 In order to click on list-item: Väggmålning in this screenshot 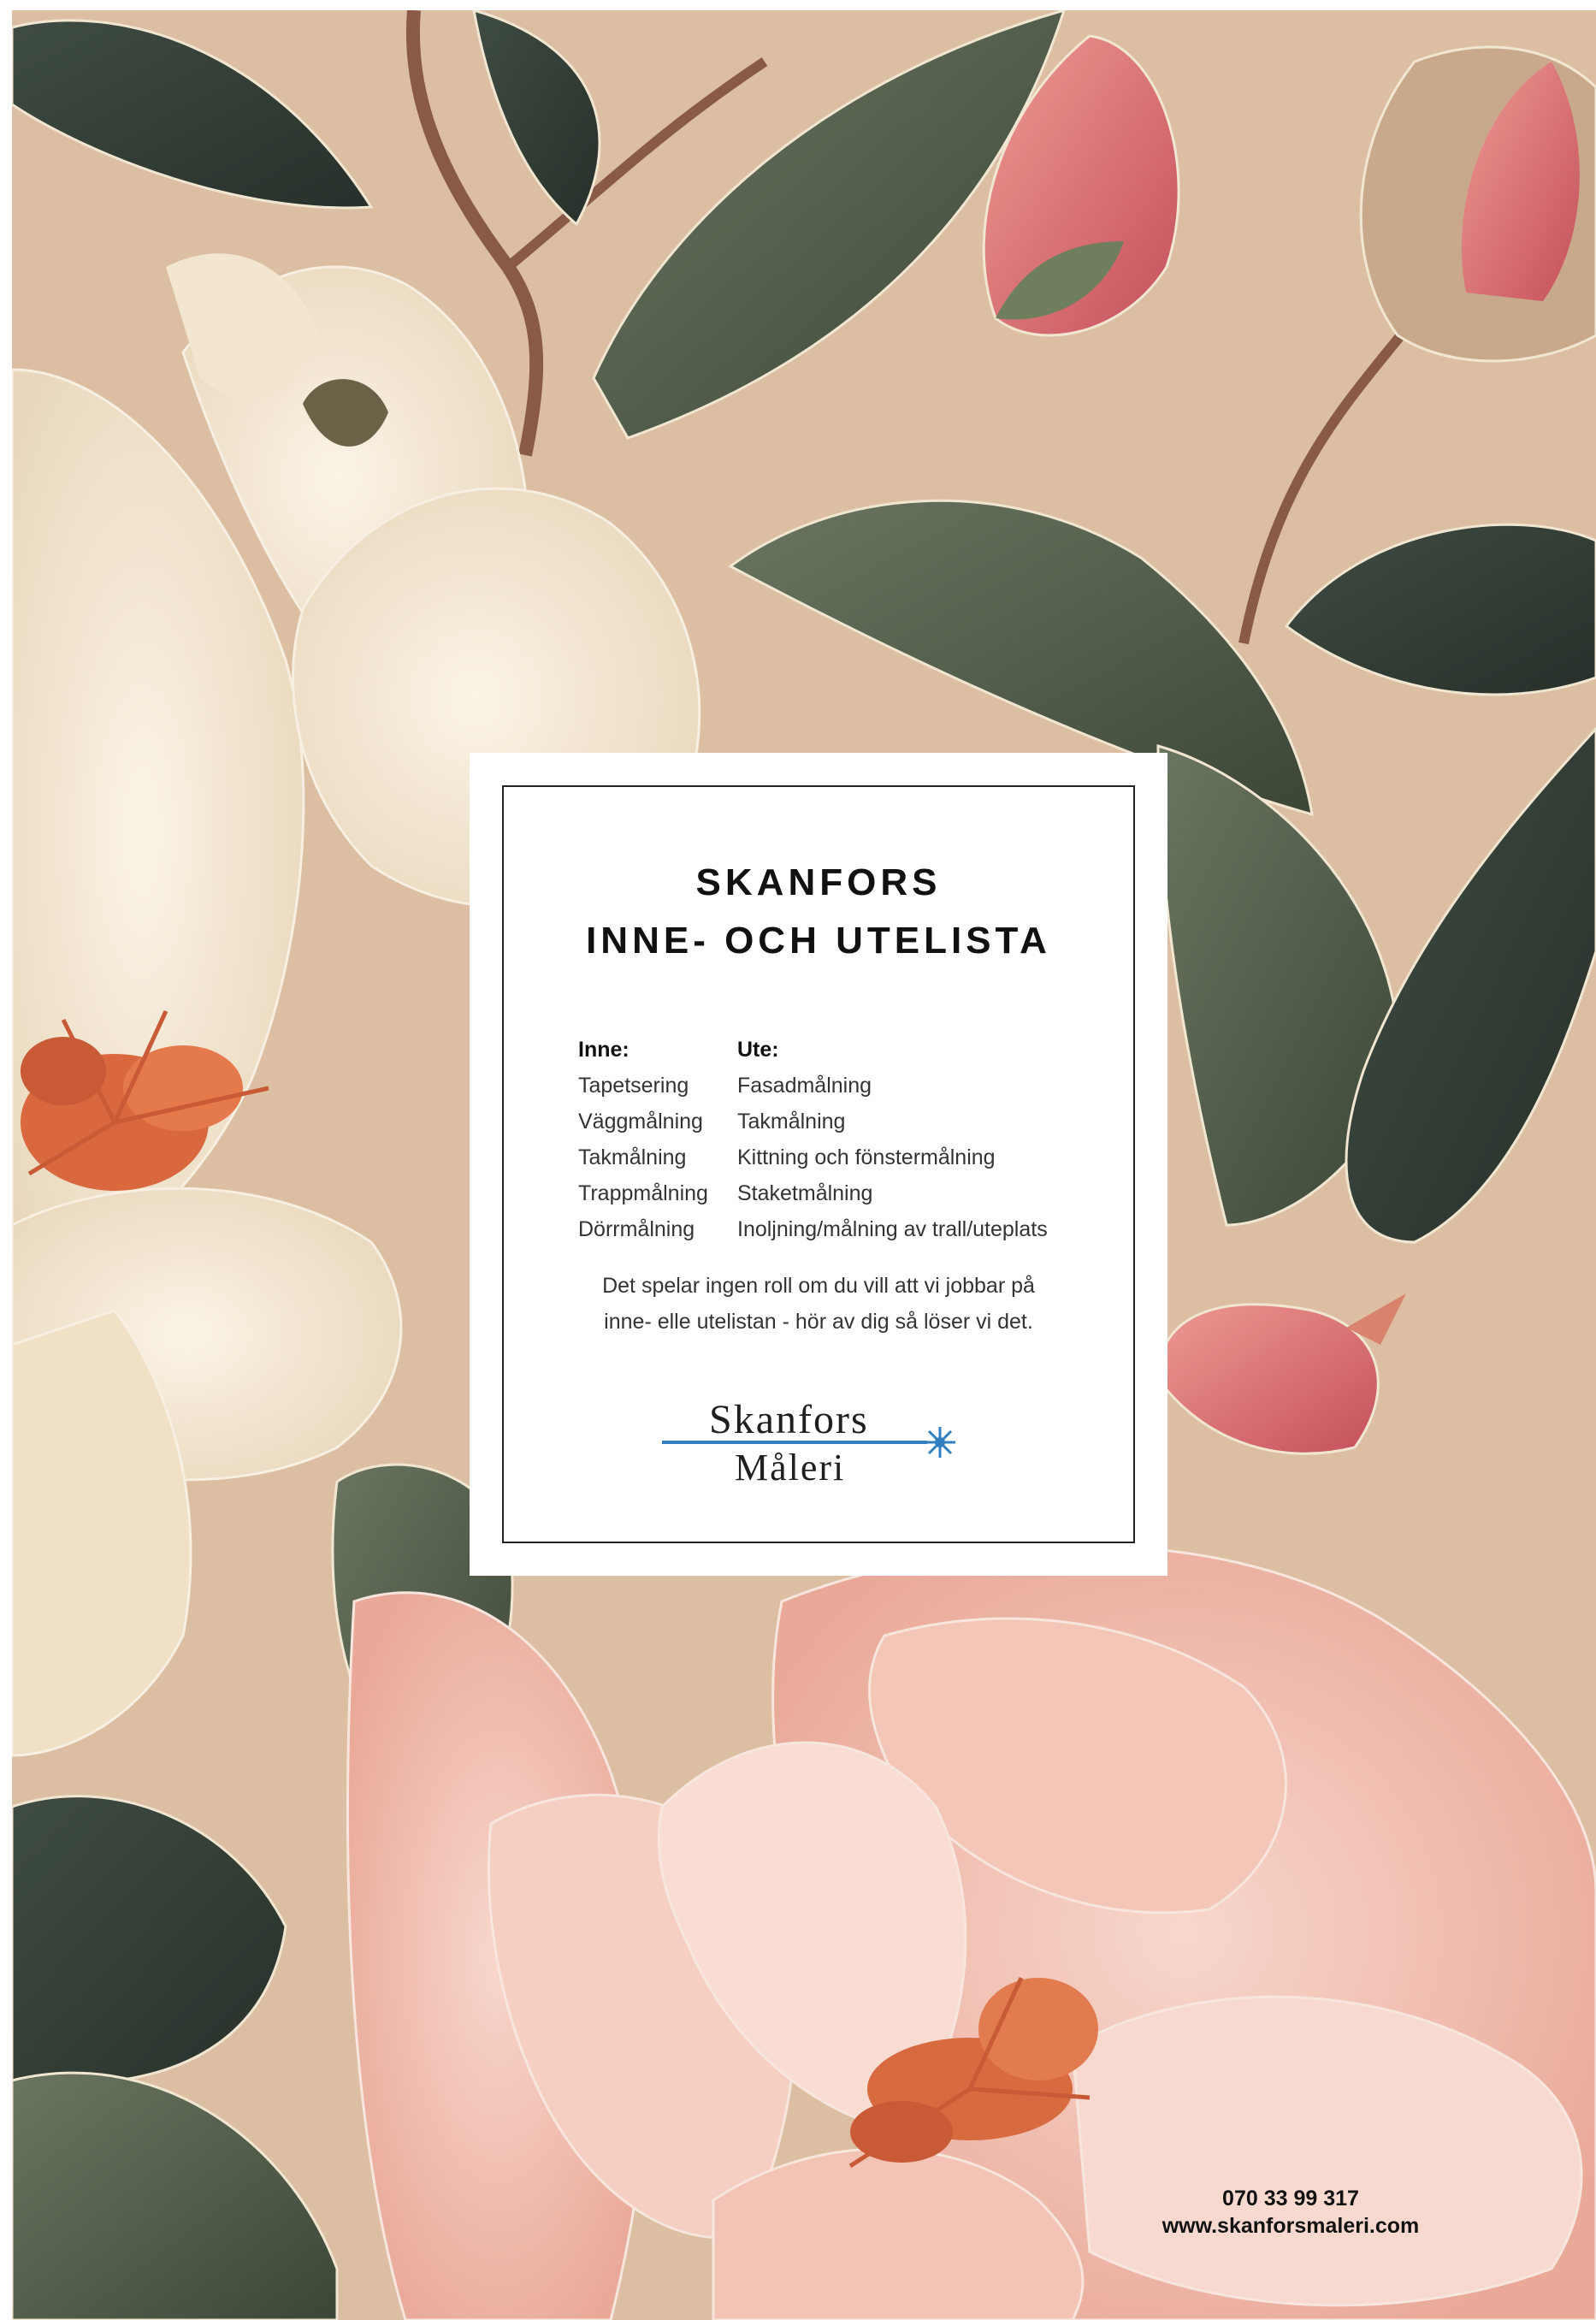, I will do `click(640, 1121)`.